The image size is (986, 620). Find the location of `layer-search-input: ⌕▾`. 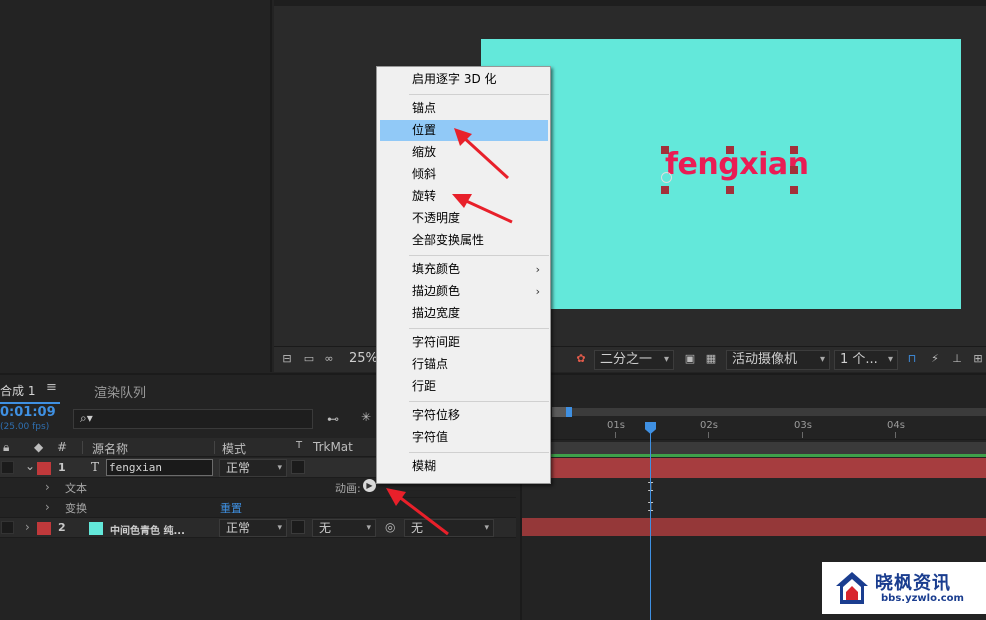

layer-search-input: ⌕▾ is located at coordinates (193, 419).